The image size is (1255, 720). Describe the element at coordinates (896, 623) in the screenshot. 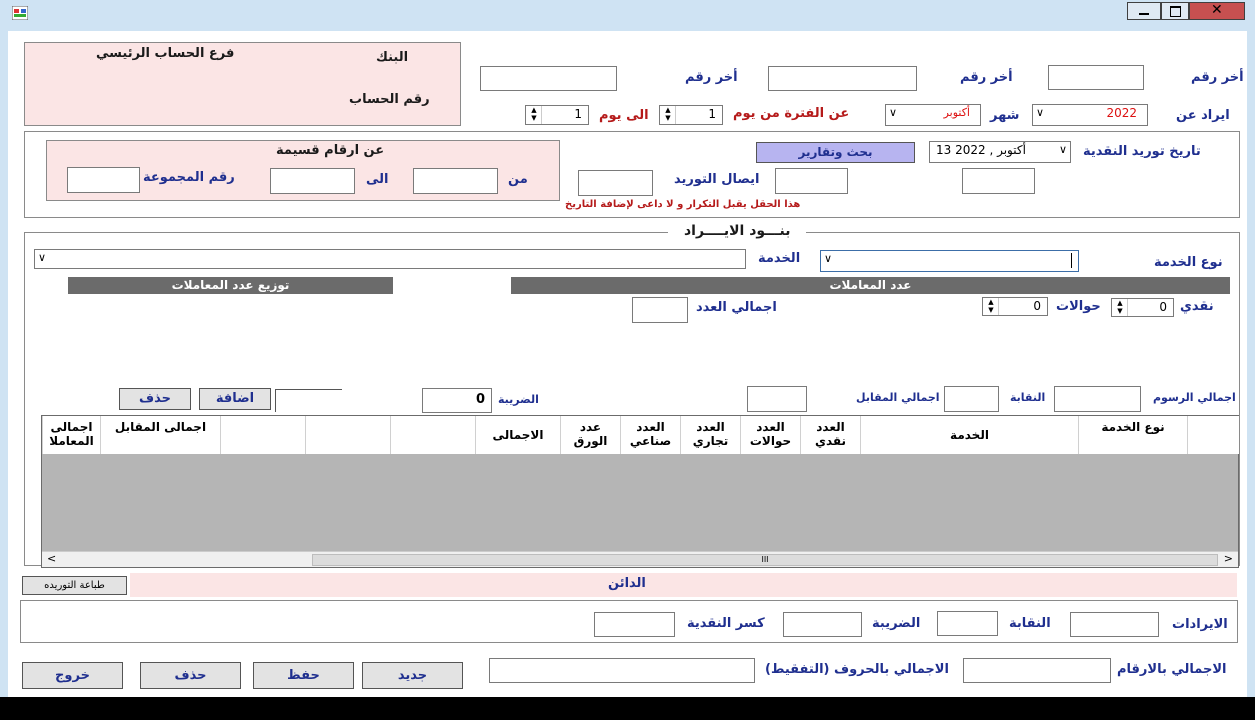

I see `tax-label-footer: الضريبة` at that location.